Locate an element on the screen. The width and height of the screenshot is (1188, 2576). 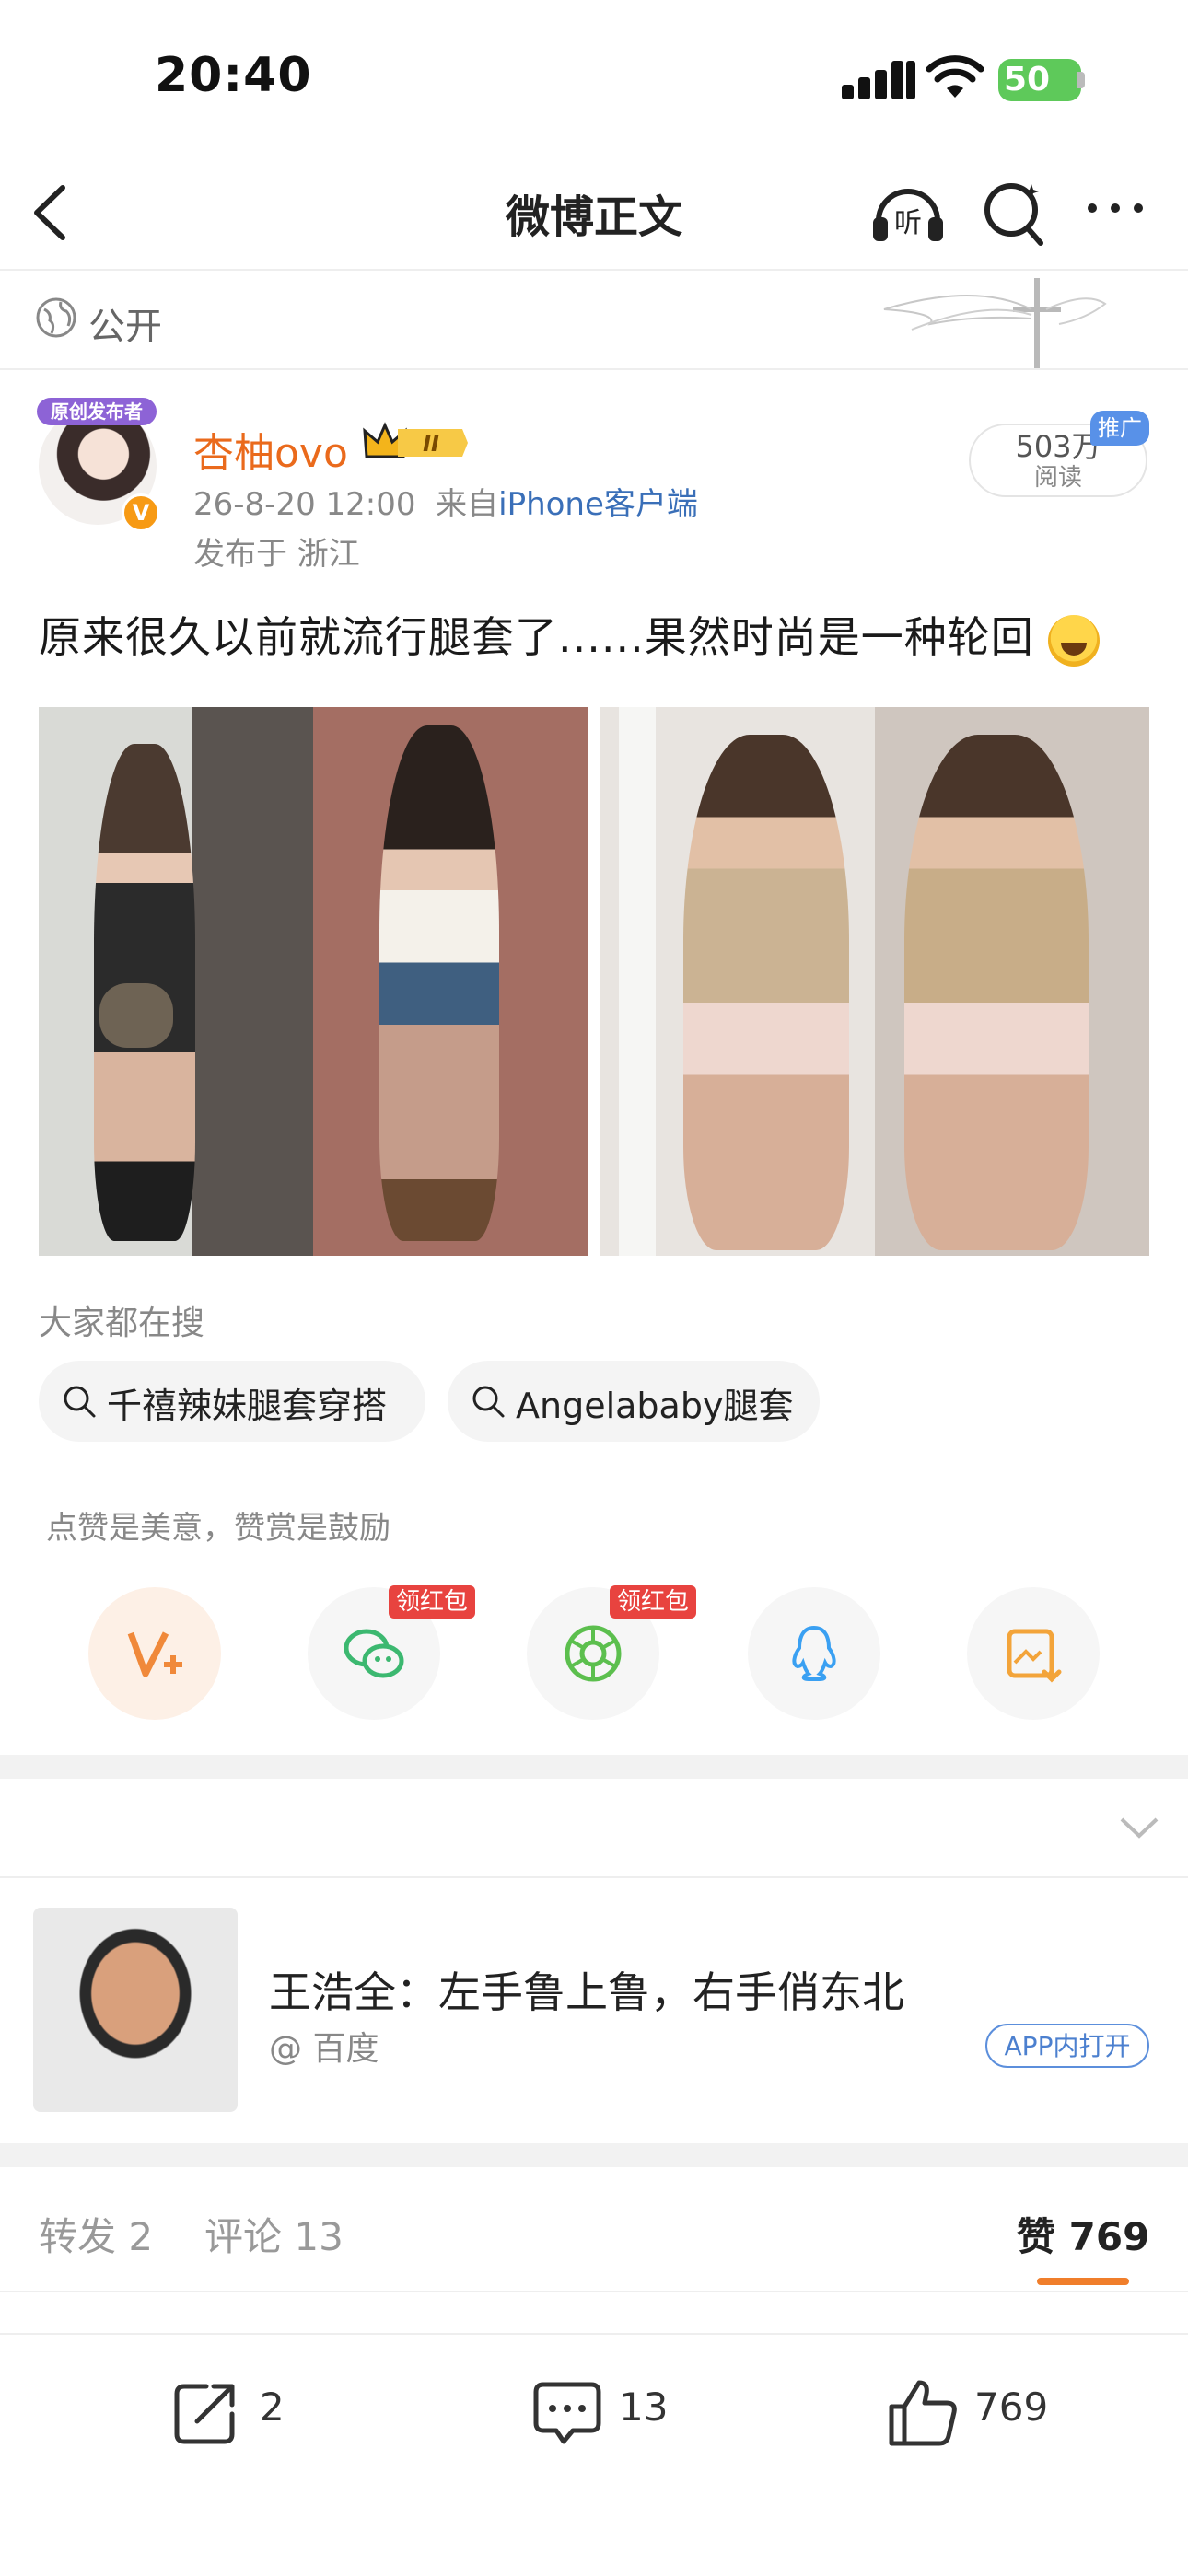
nav-divider is located at coordinates (594, 270).